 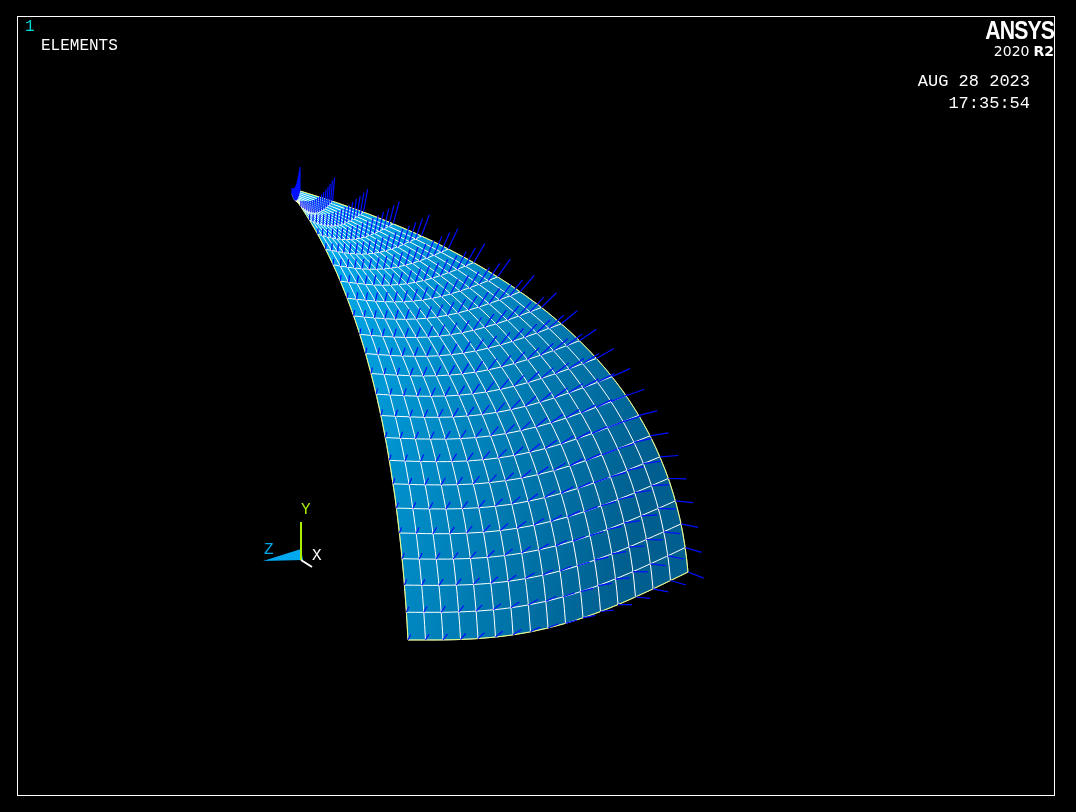 What do you see at coordinates (269, 550) in the screenshot?
I see `axis-label: Z` at bounding box center [269, 550].